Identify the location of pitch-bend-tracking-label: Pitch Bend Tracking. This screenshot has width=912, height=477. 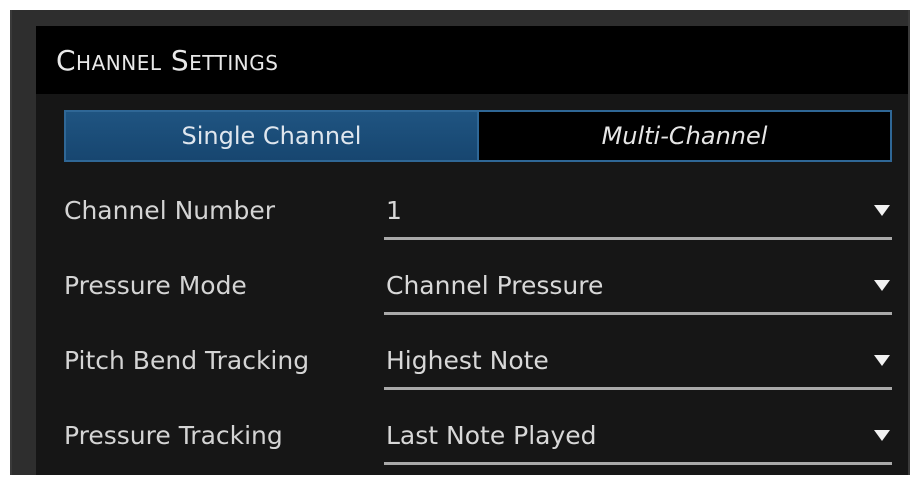
(187, 360).